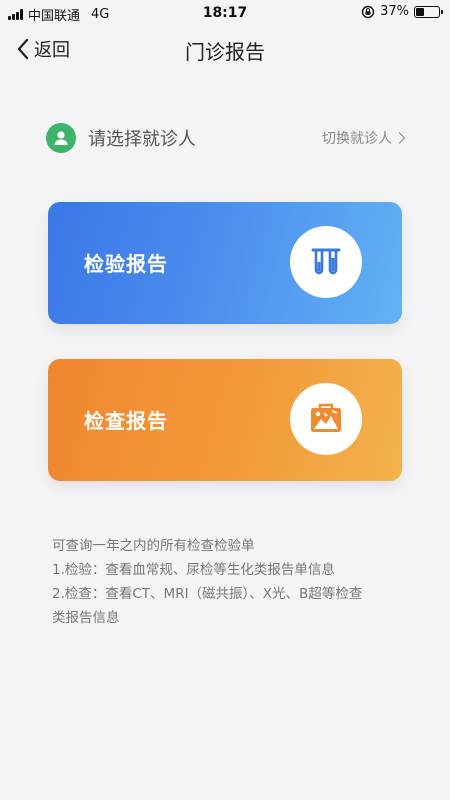  What do you see at coordinates (428, 11) in the screenshot?
I see `battery-icon` at bounding box center [428, 11].